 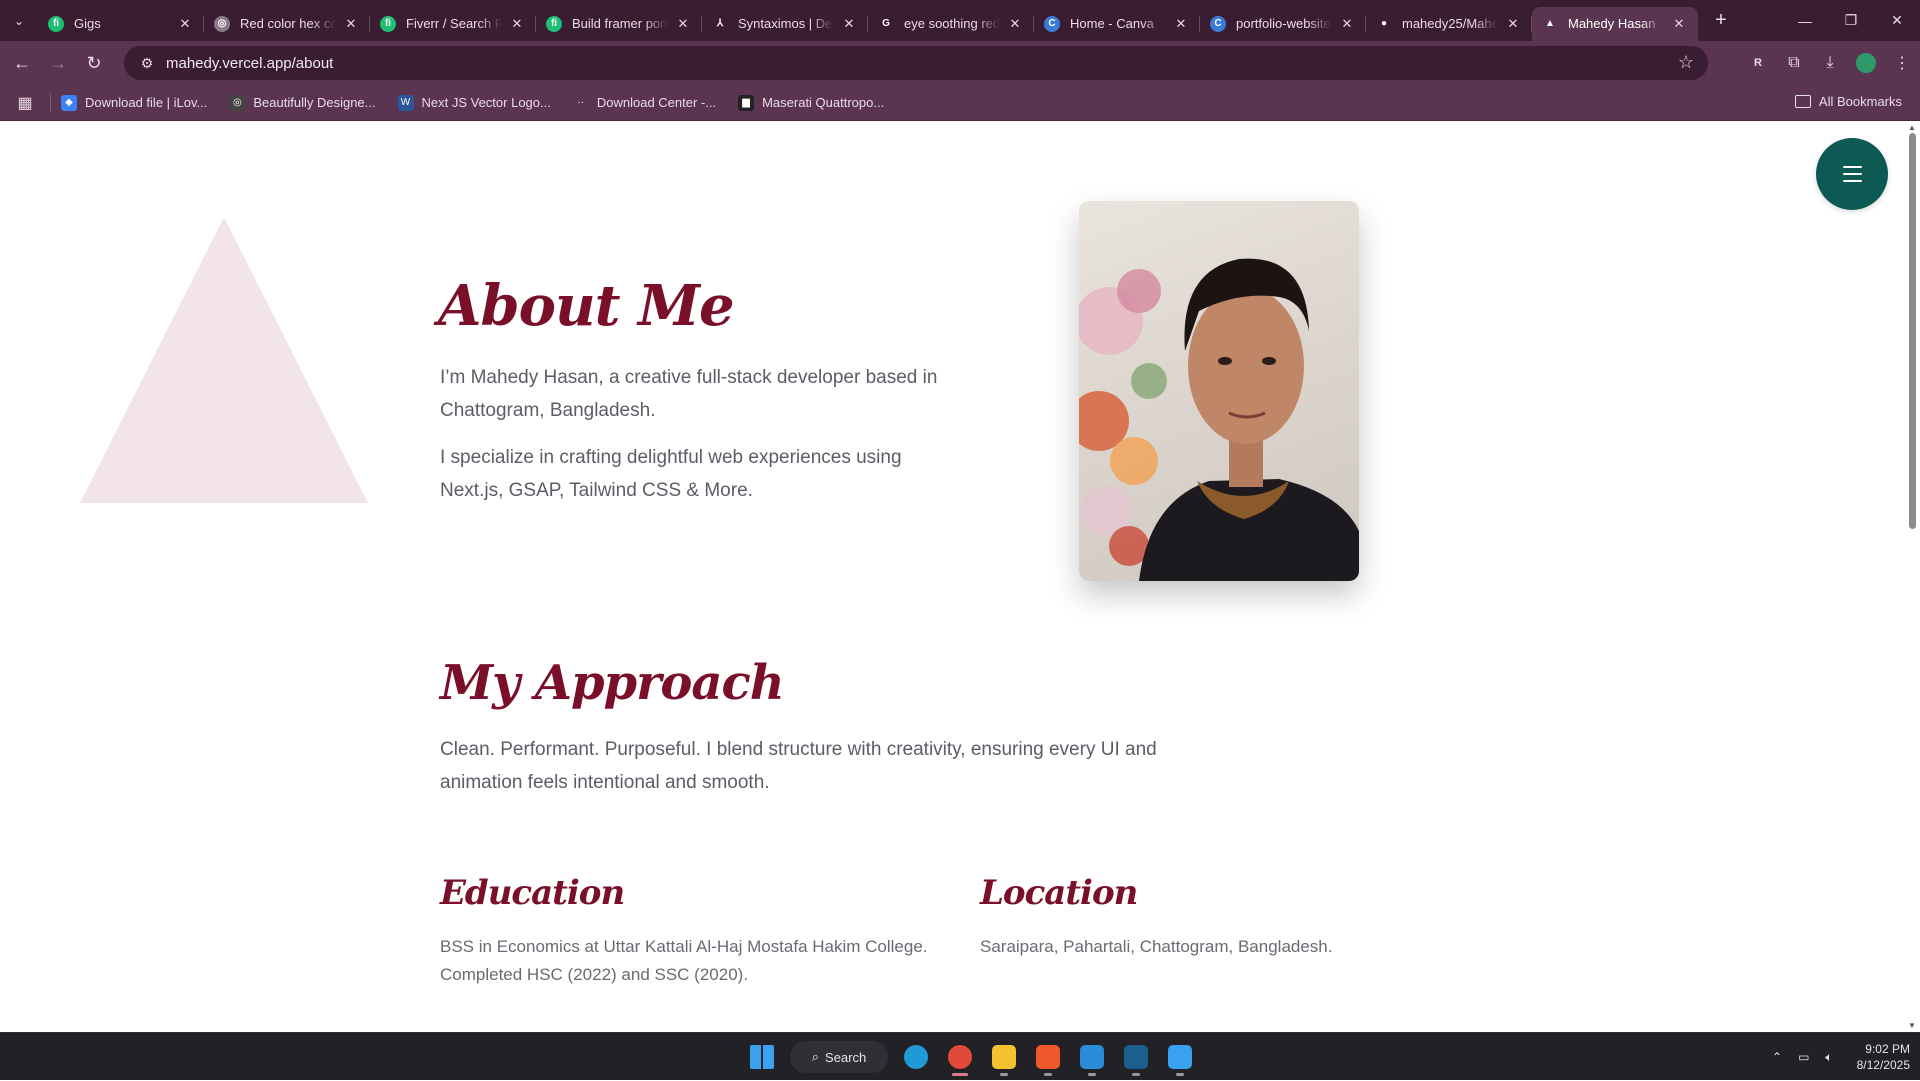 What do you see at coordinates (1805, 20) in the screenshot?
I see `minimize-icon: —` at bounding box center [1805, 20].